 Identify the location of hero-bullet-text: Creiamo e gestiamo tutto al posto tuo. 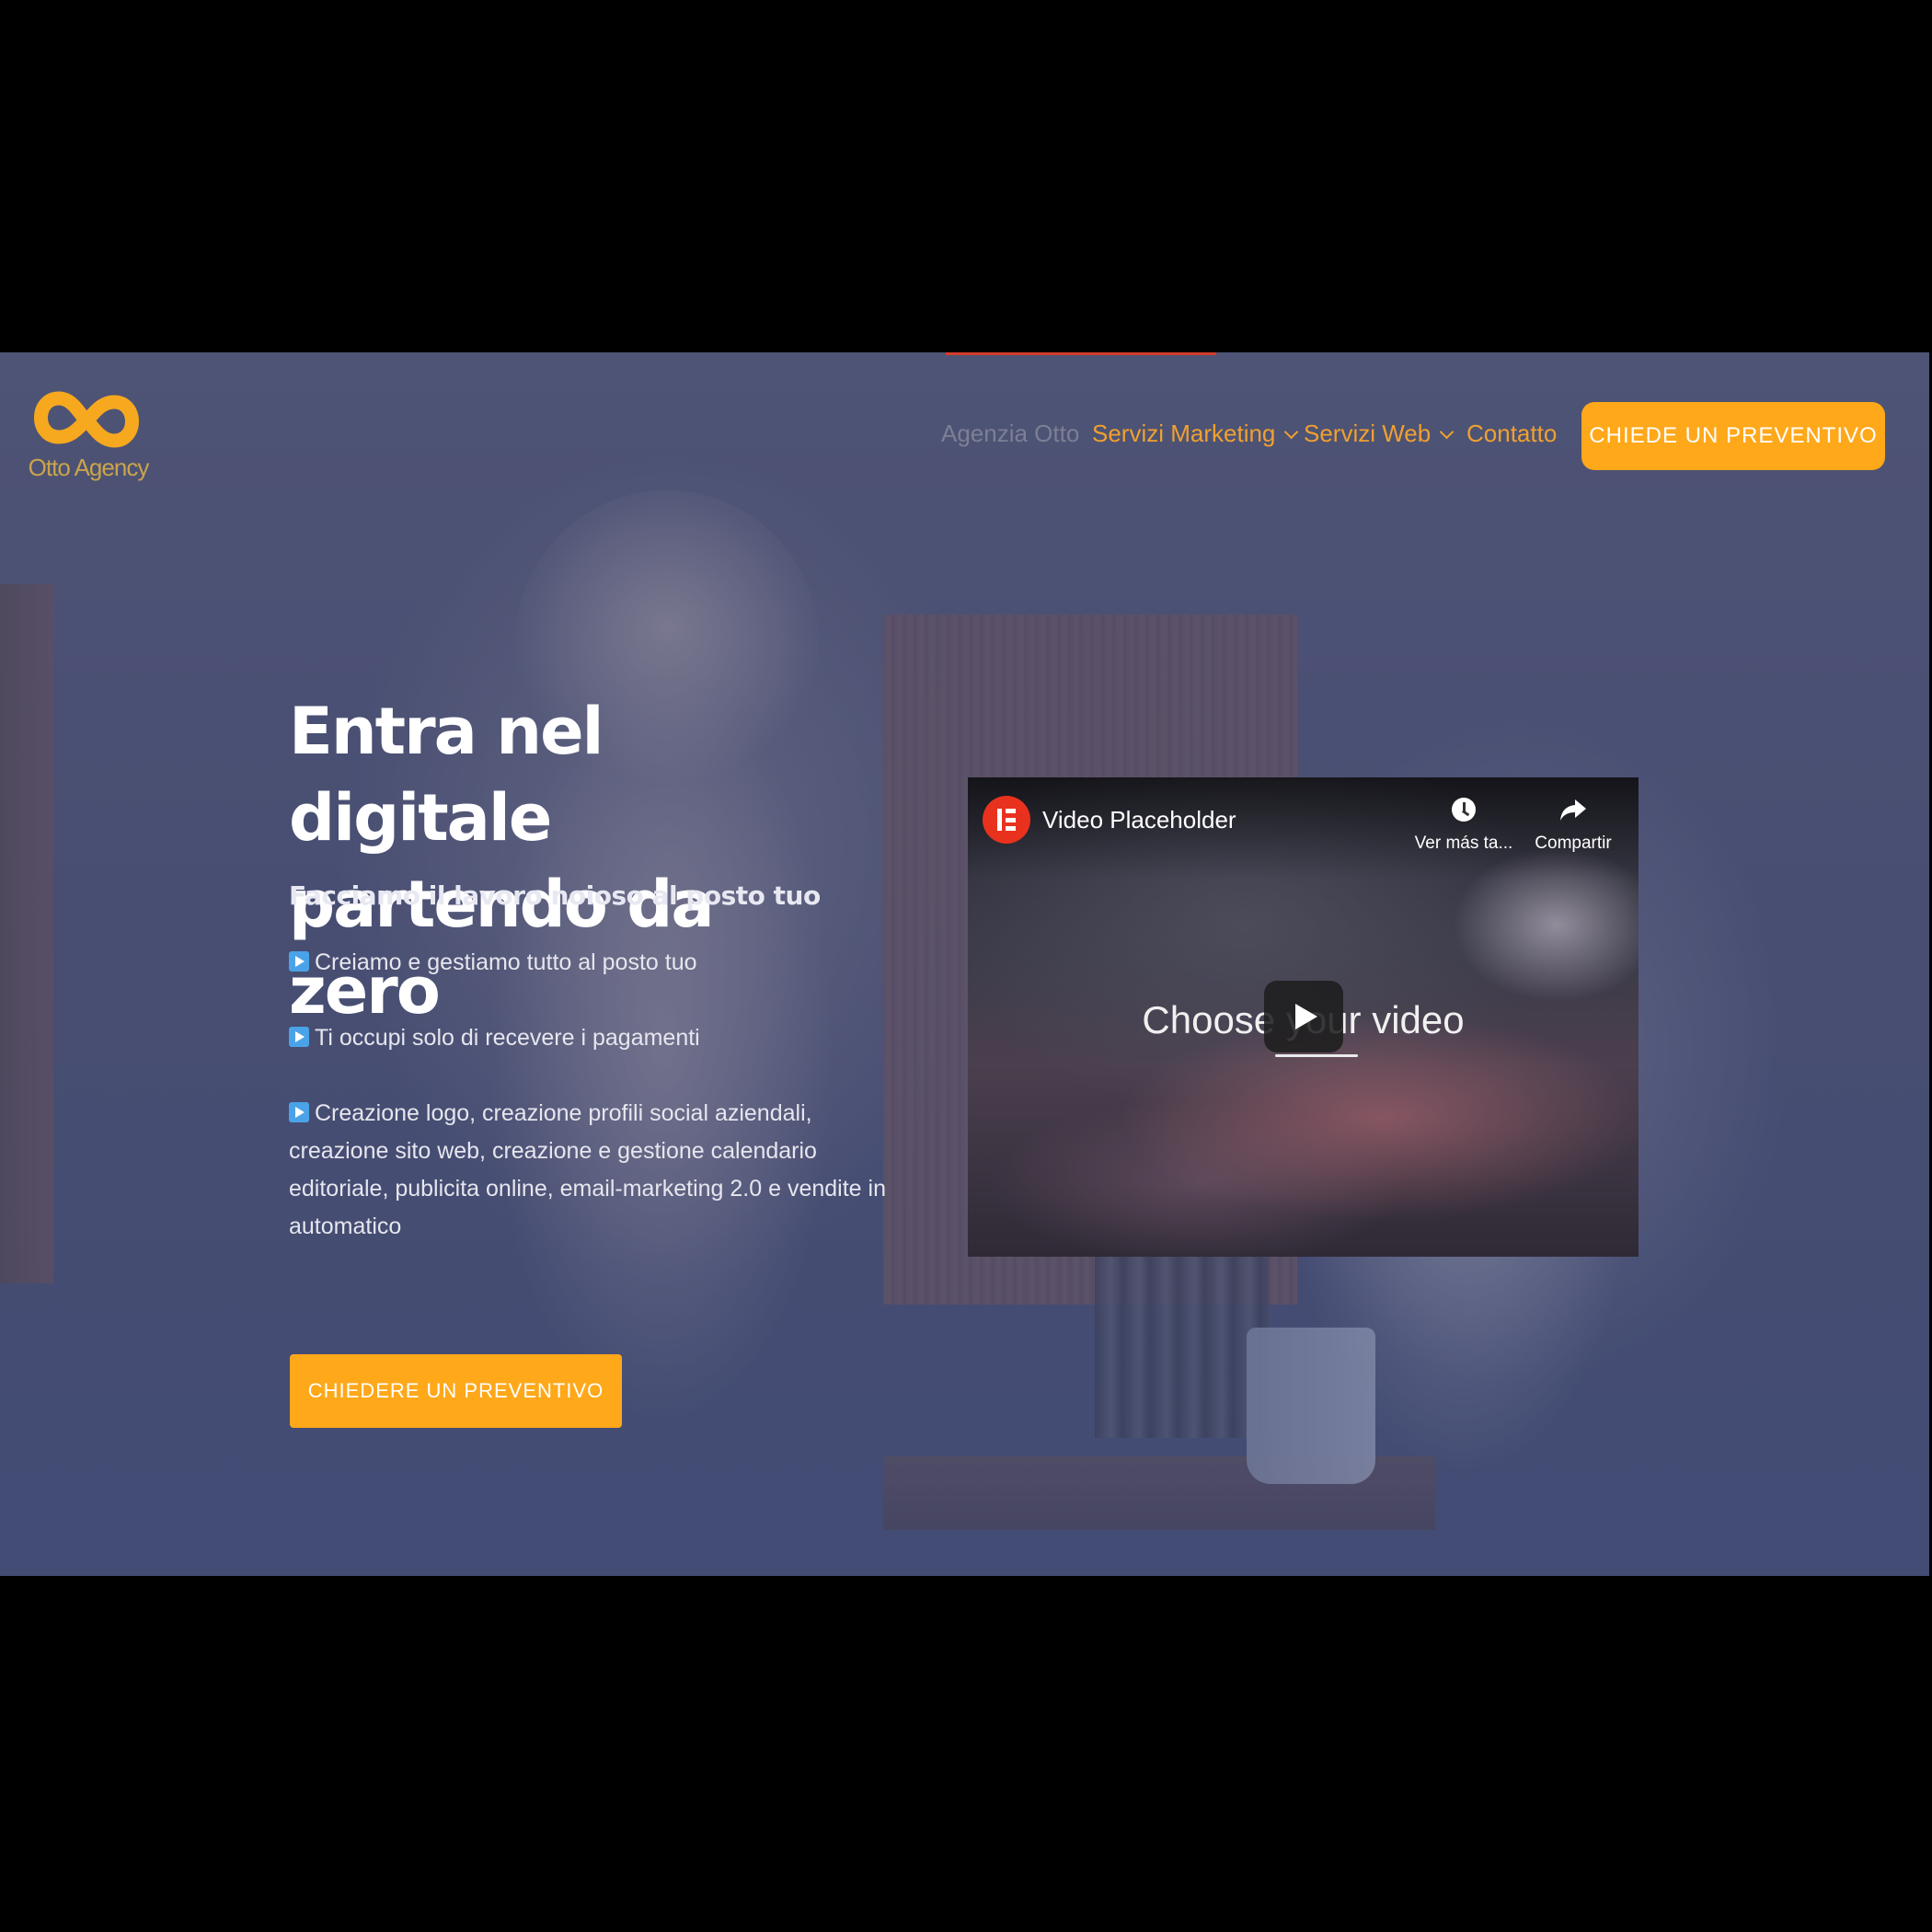
(506, 962).